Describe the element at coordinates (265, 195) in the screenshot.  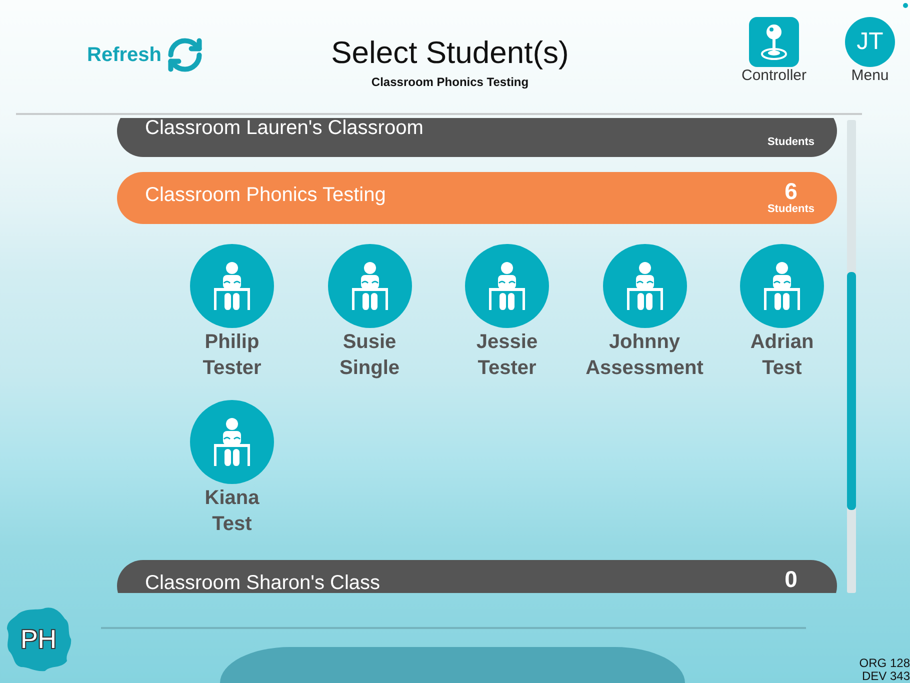
I see `classroom-name: Classroom Phonics Testing` at that location.